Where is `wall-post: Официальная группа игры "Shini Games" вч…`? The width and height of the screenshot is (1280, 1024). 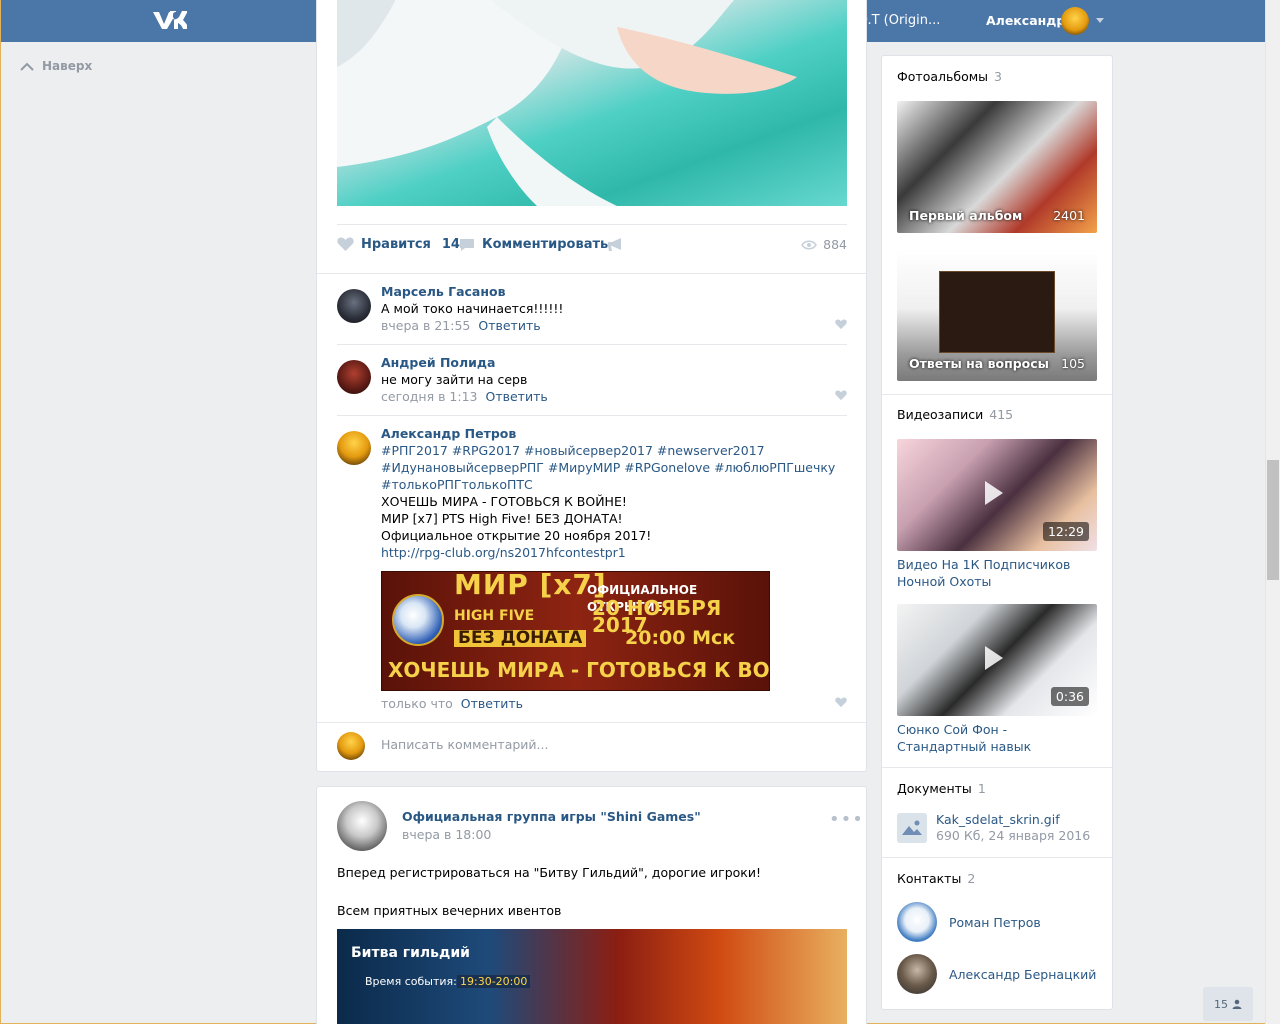 wall-post: Официальная группа игры "Shini Games" вч… is located at coordinates (591, 905).